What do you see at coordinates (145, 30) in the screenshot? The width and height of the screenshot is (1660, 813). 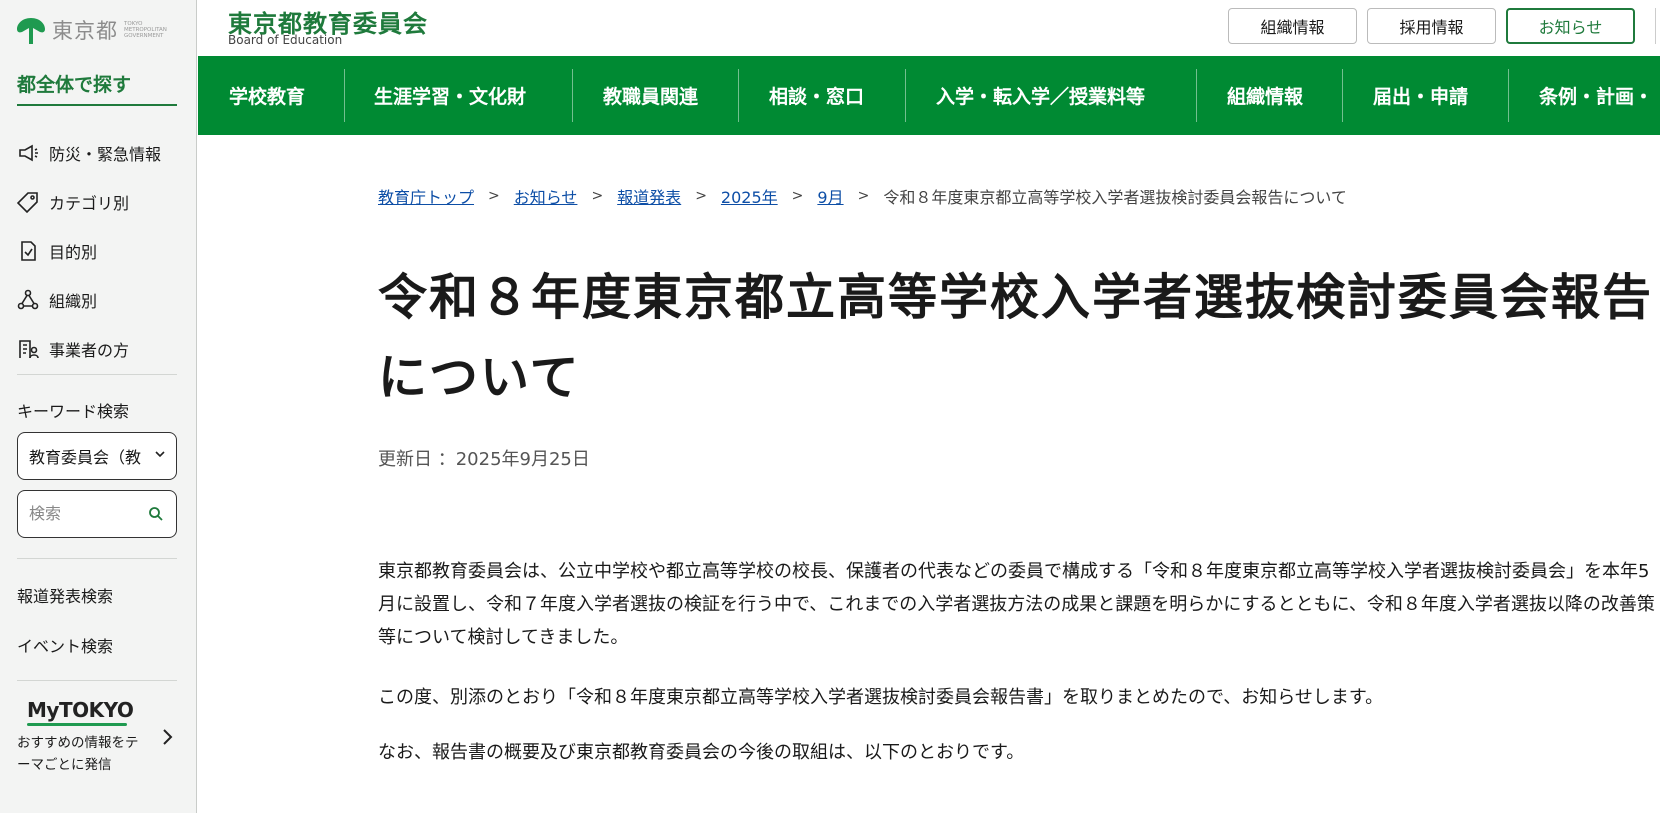 I see `logo-english: TOKYO METROPOLITAN GOVERNMENT` at bounding box center [145, 30].